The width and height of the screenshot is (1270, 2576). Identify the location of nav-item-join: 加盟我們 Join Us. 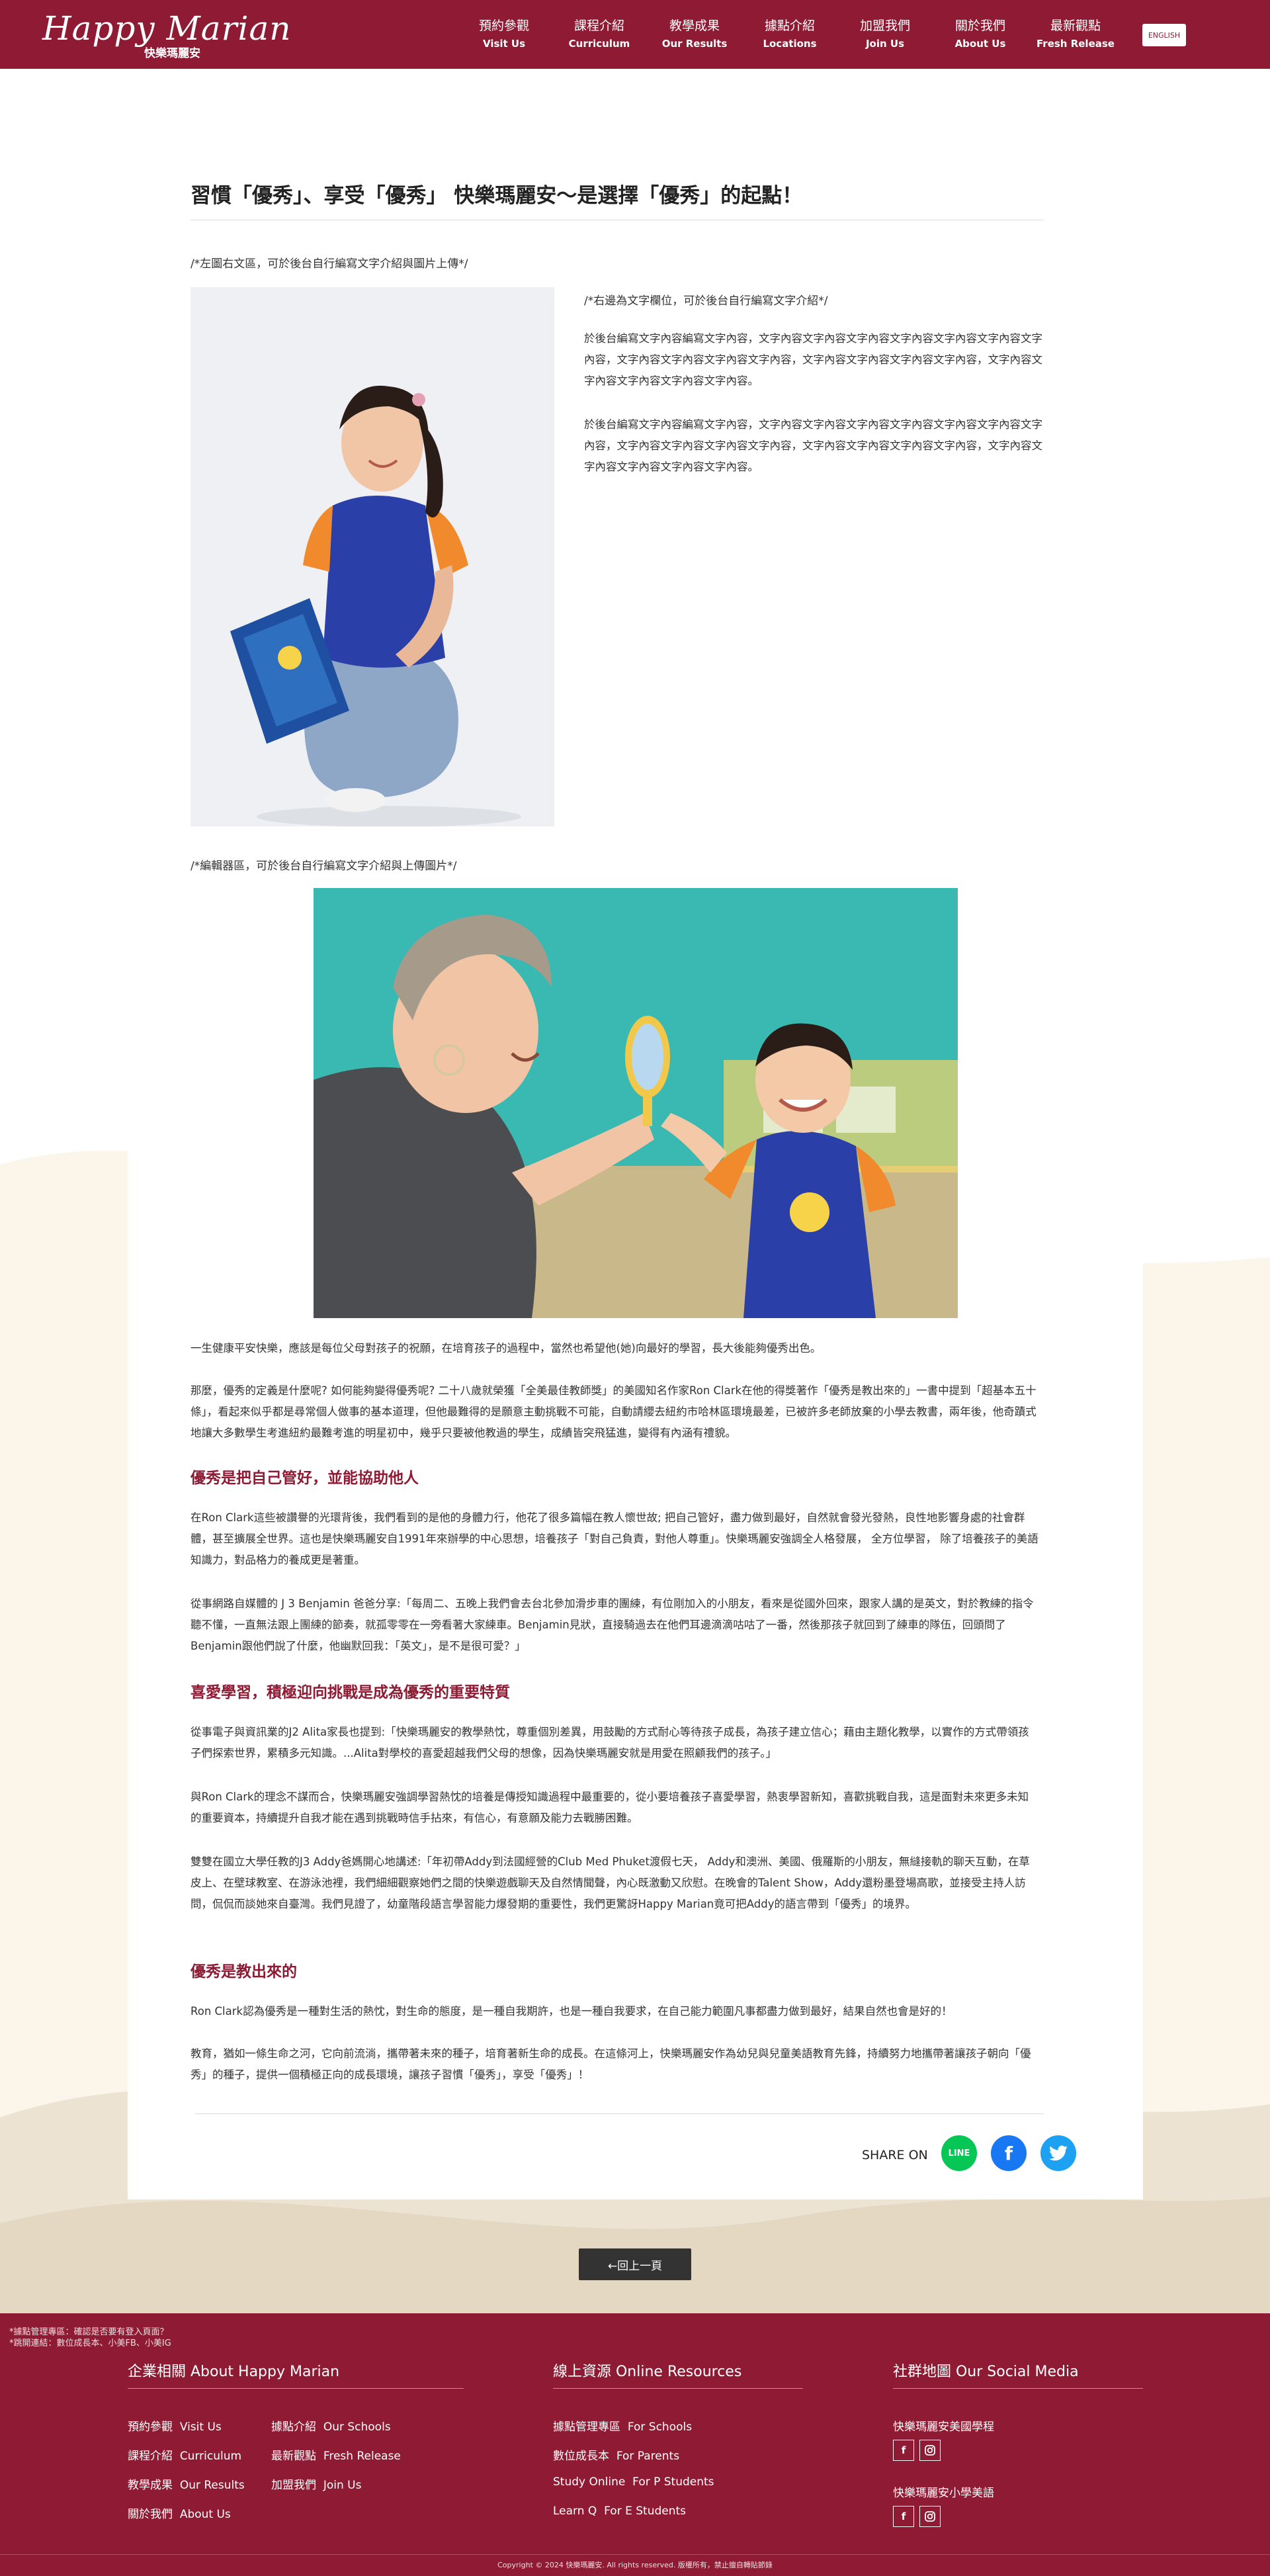
(885, 34).